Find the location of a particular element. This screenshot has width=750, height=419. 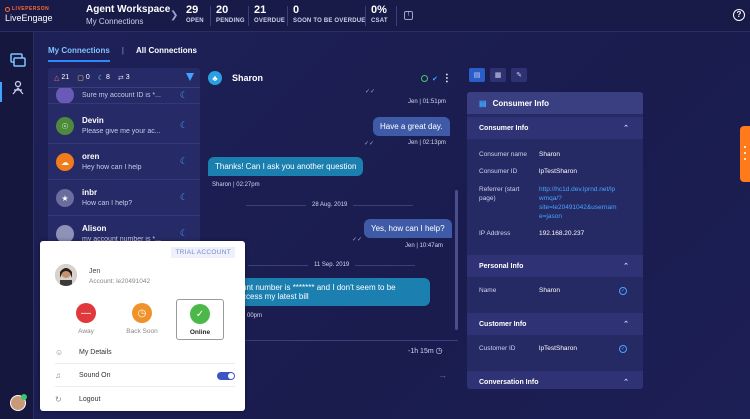

list-header: △ 21 ▢ 0 ☾ 8 ⇄ 3 is located at coordinates (124, 78).